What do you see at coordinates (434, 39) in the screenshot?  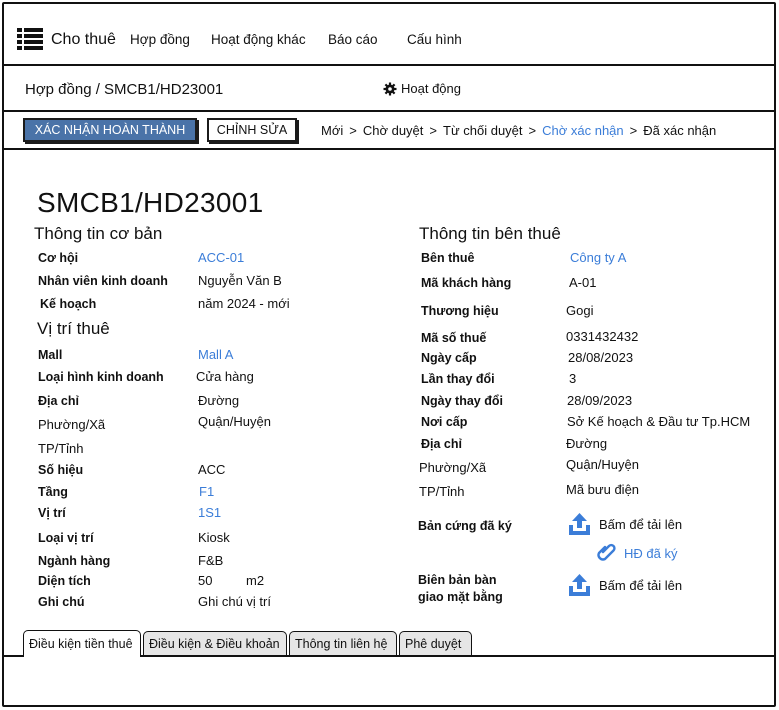 I see `nav-item-settings: Cấu hình` at bounding box center [434, 39].